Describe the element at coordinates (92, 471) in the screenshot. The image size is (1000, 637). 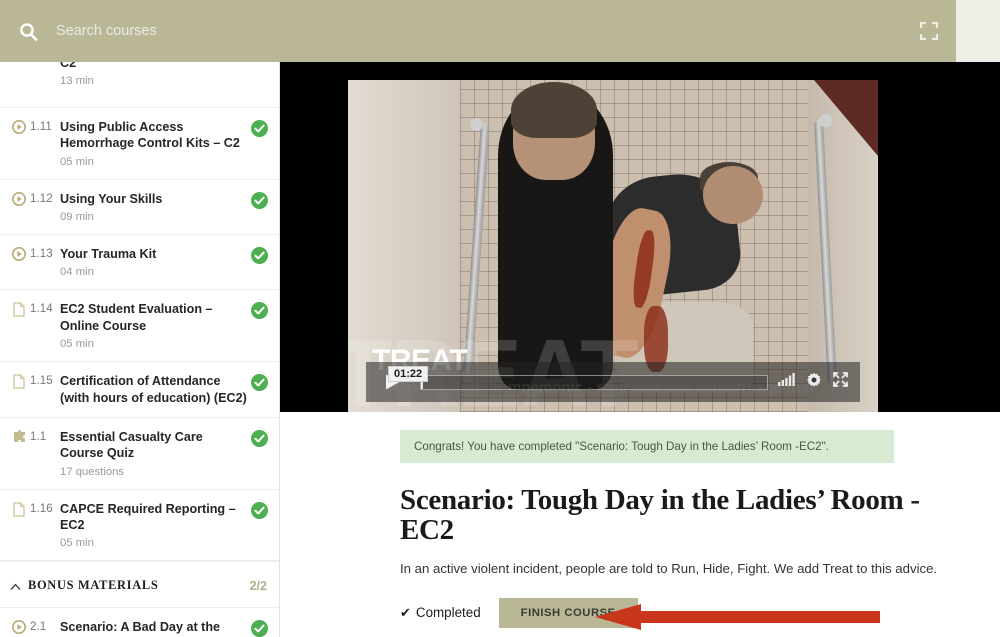
I see `quiz-question-count: 17 questions` at that location.